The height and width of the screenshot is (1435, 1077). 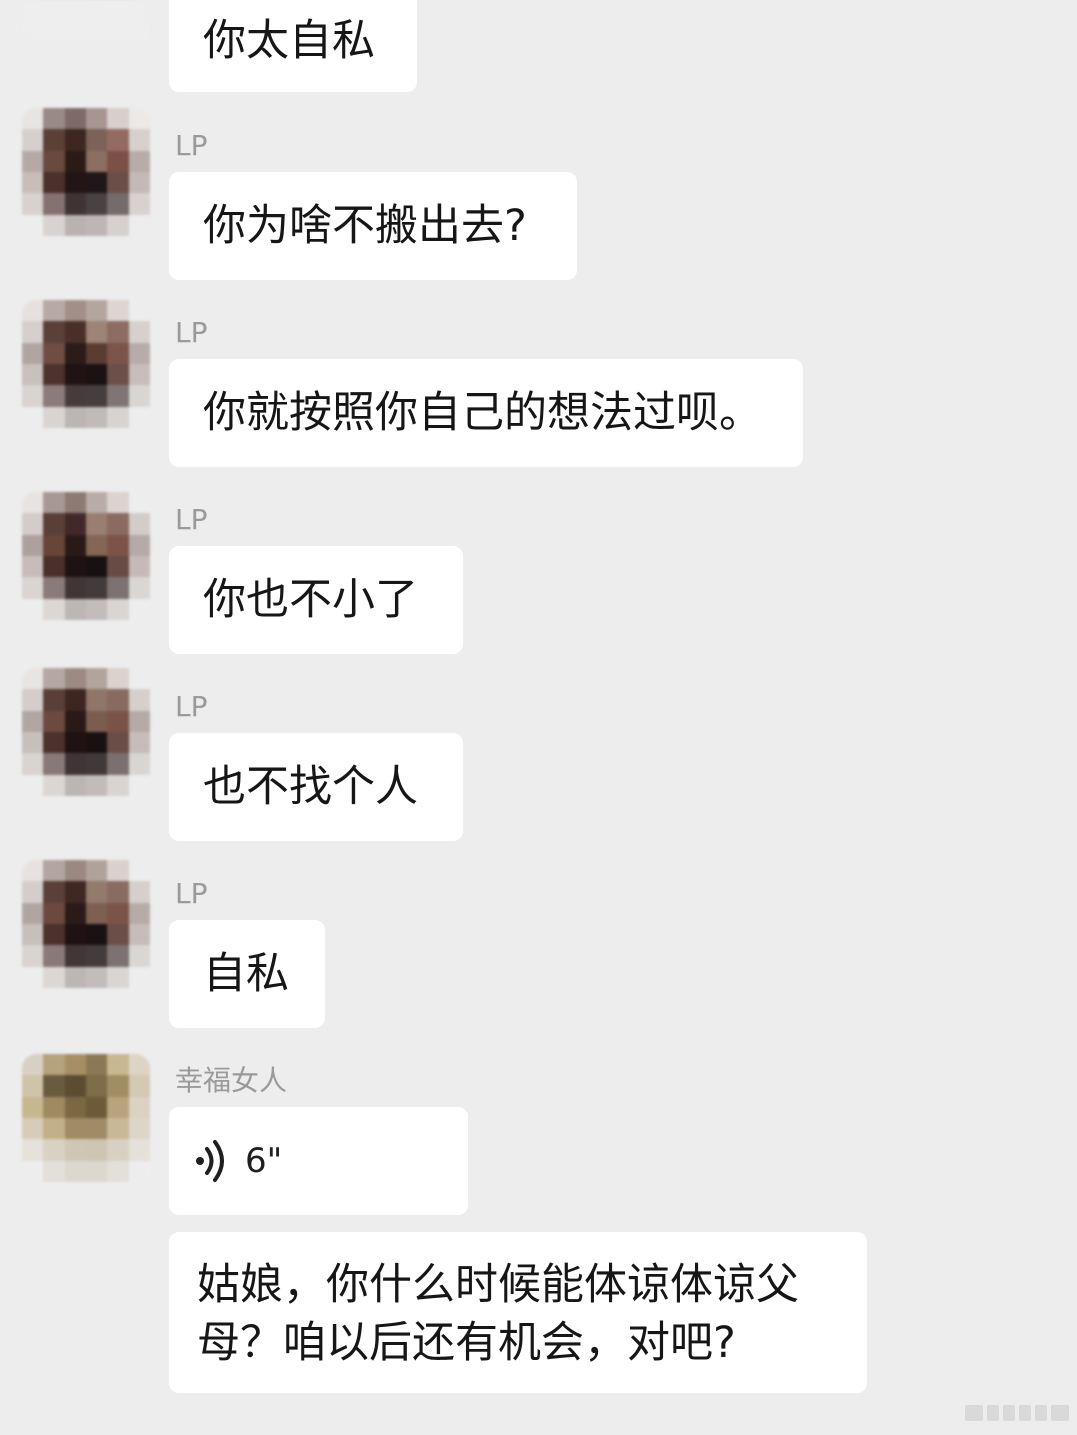 What do you see at coordinates (373, 226) in the screenshot?
I see `message-bubble: 你为啥不搬出去?` at bounding box center [373, 226].